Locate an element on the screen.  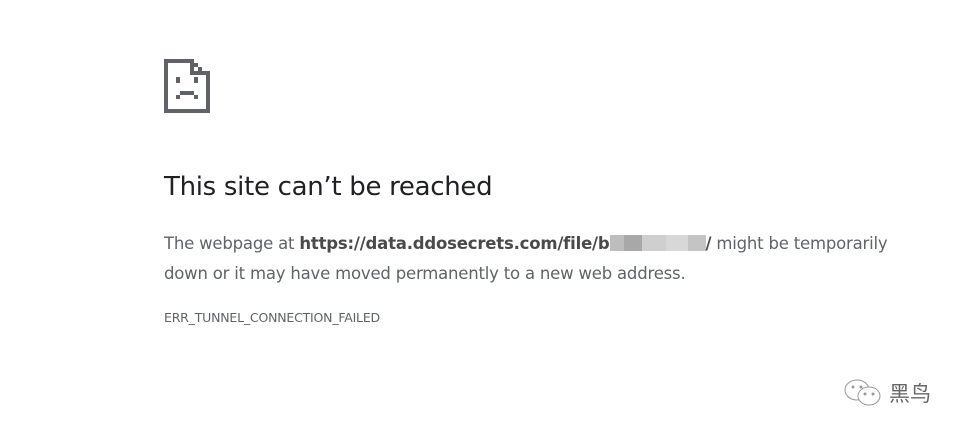
sad-page-icon is located at coordinates (187, 86).